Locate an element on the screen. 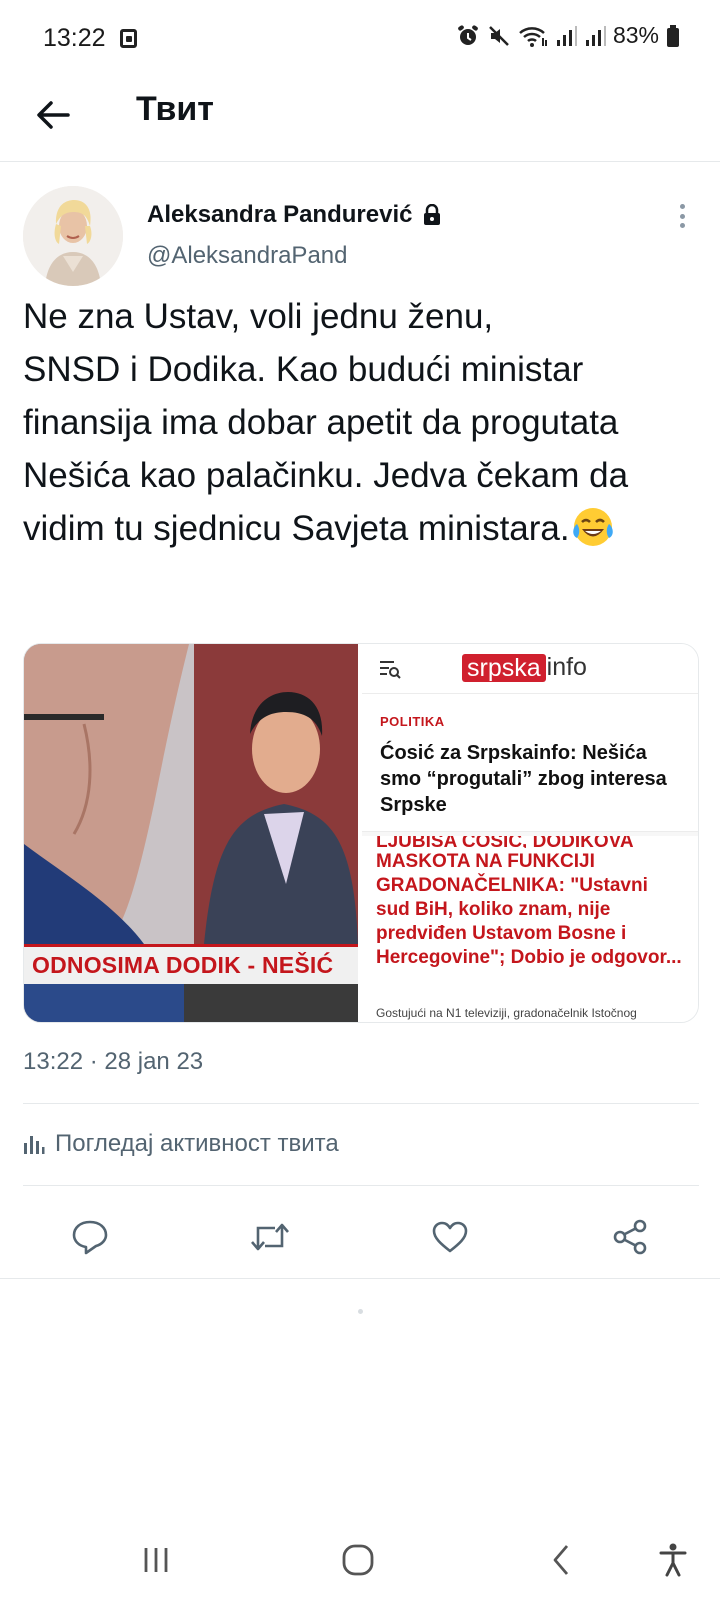 The height and width of the screenshot is (1601, 720). more-options-button is located at coordinates (682, 216).